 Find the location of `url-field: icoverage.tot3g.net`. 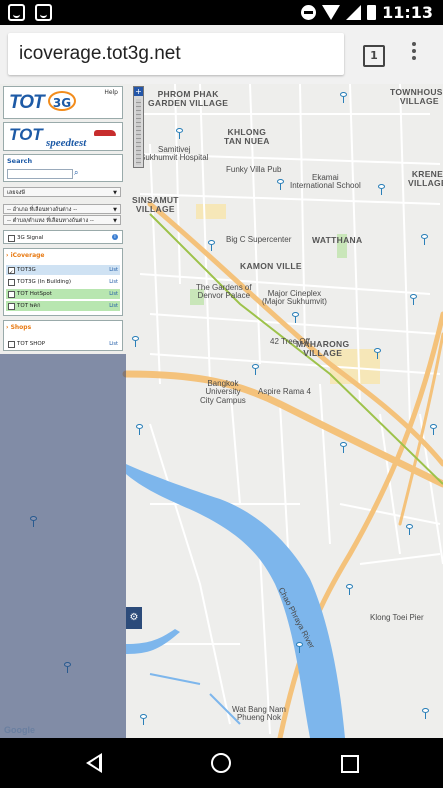

url-field: icoverage.tot3g.net is located at coordinates (176, 54).